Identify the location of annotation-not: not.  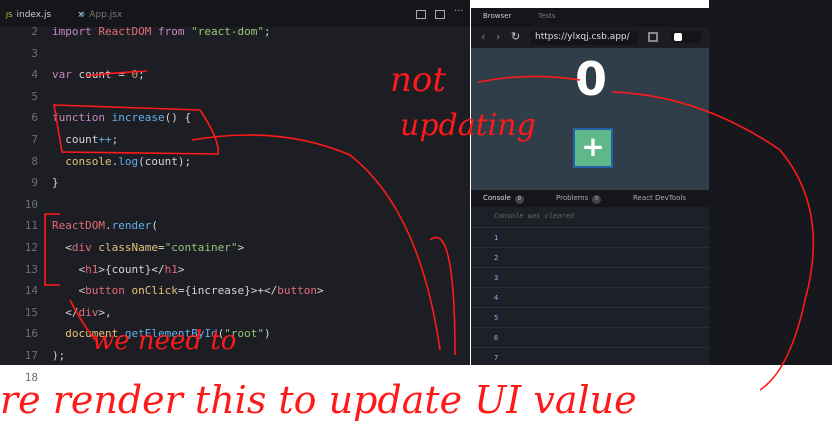
(418, 80).